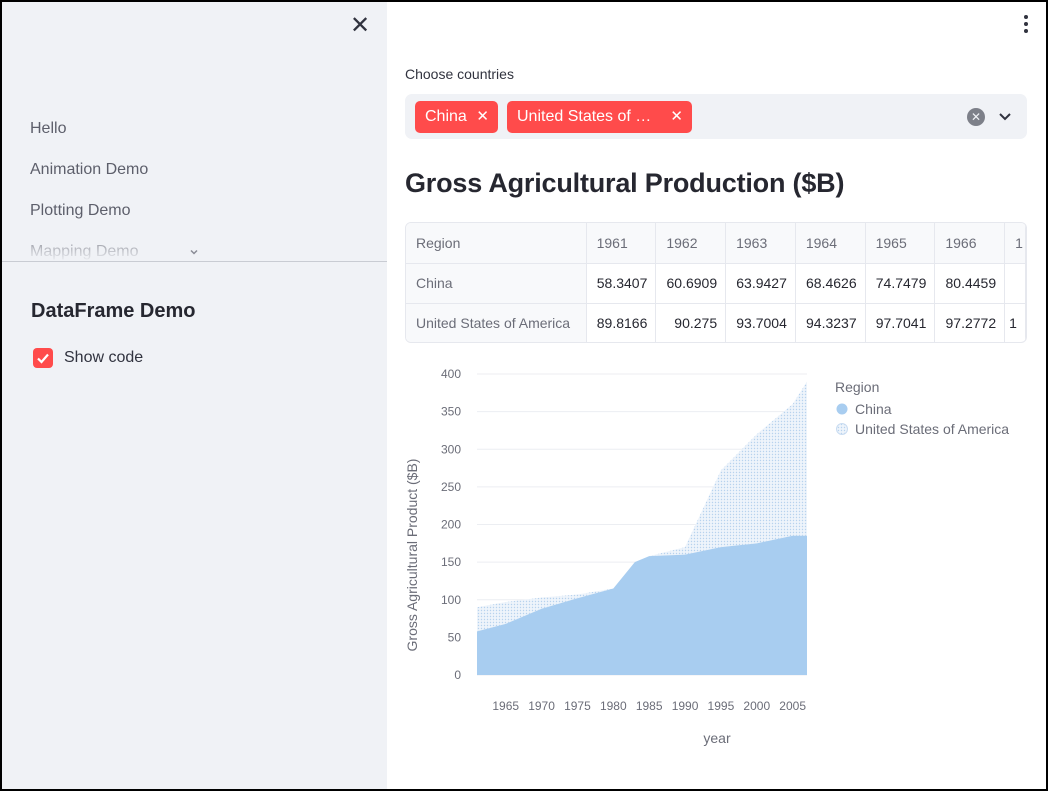 This screenshot has width=1048, height=791. What do you see at coordinates (496, 243) in the screenshot?
I see `column-header: Region` at bounding box center [496, 243].